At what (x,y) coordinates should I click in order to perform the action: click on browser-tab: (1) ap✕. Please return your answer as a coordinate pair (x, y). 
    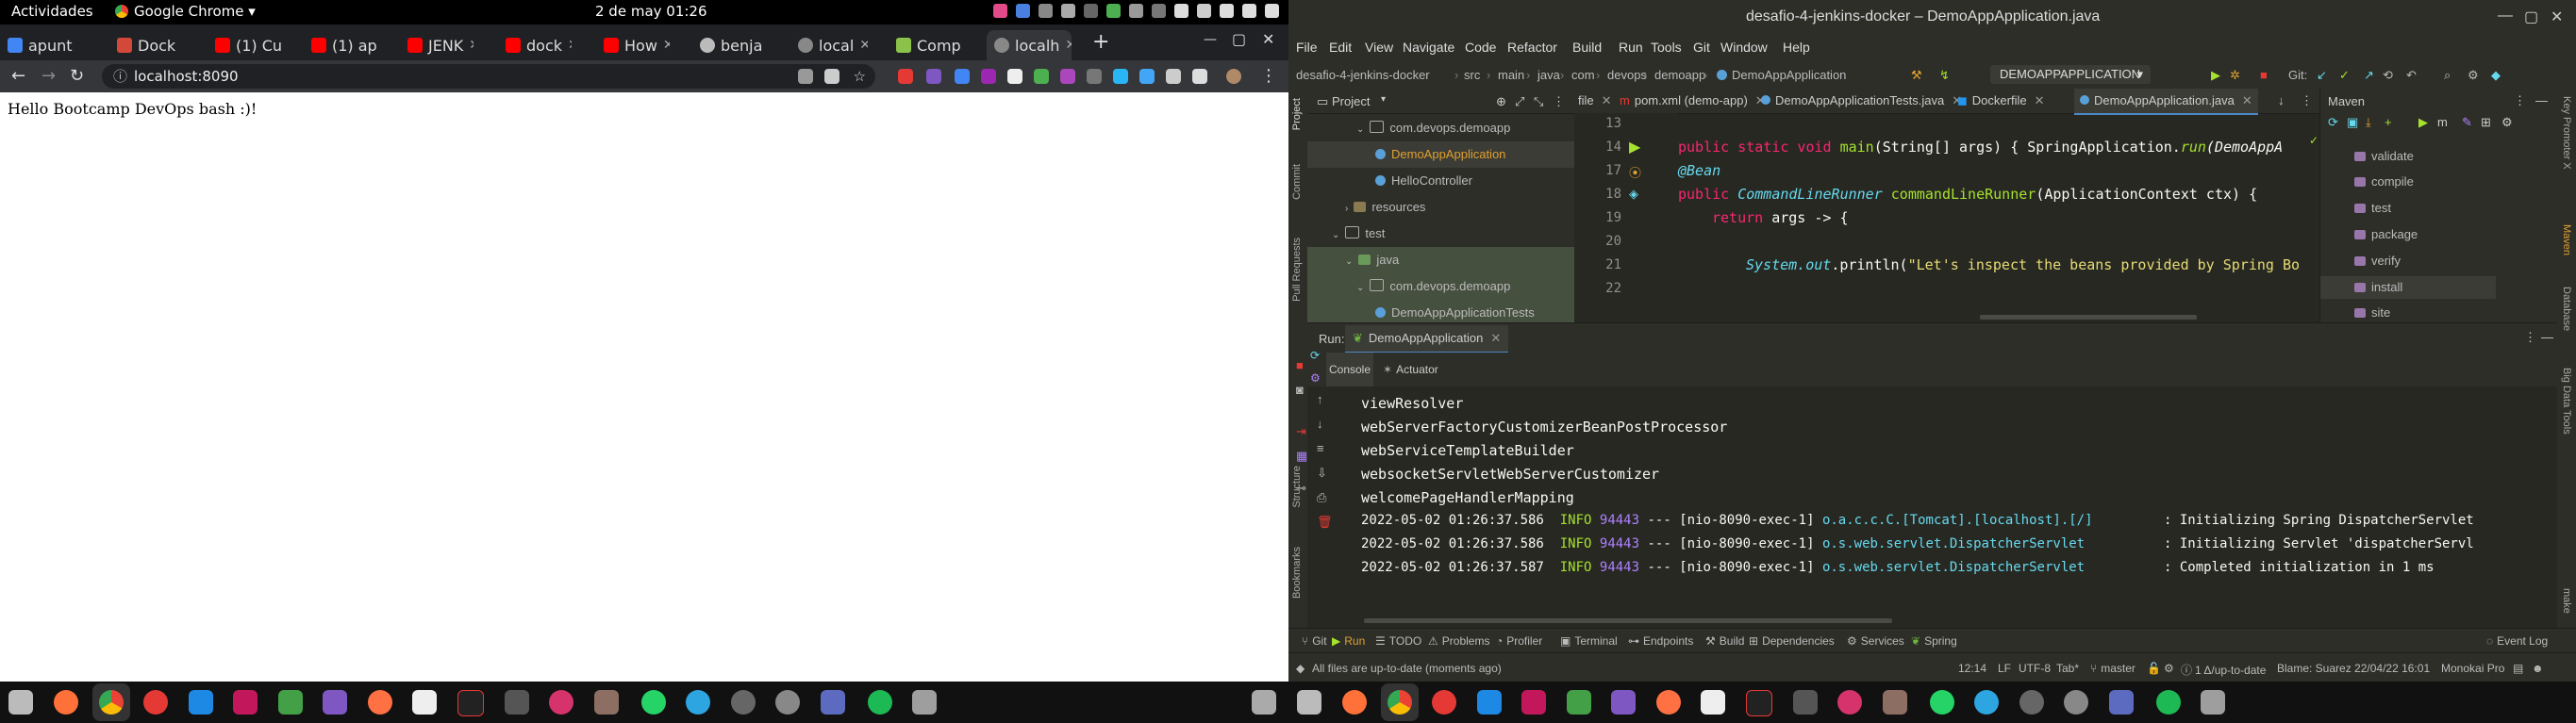
    Looking at the image, I should click on (346, 45).